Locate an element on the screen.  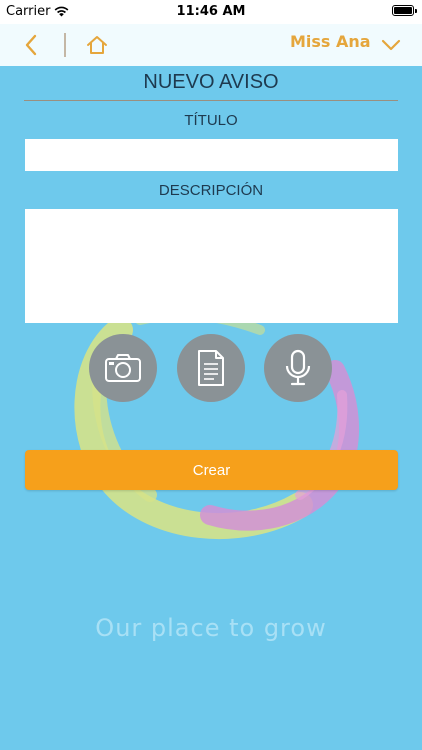
camera-icon is located at coordinates (123, 368).